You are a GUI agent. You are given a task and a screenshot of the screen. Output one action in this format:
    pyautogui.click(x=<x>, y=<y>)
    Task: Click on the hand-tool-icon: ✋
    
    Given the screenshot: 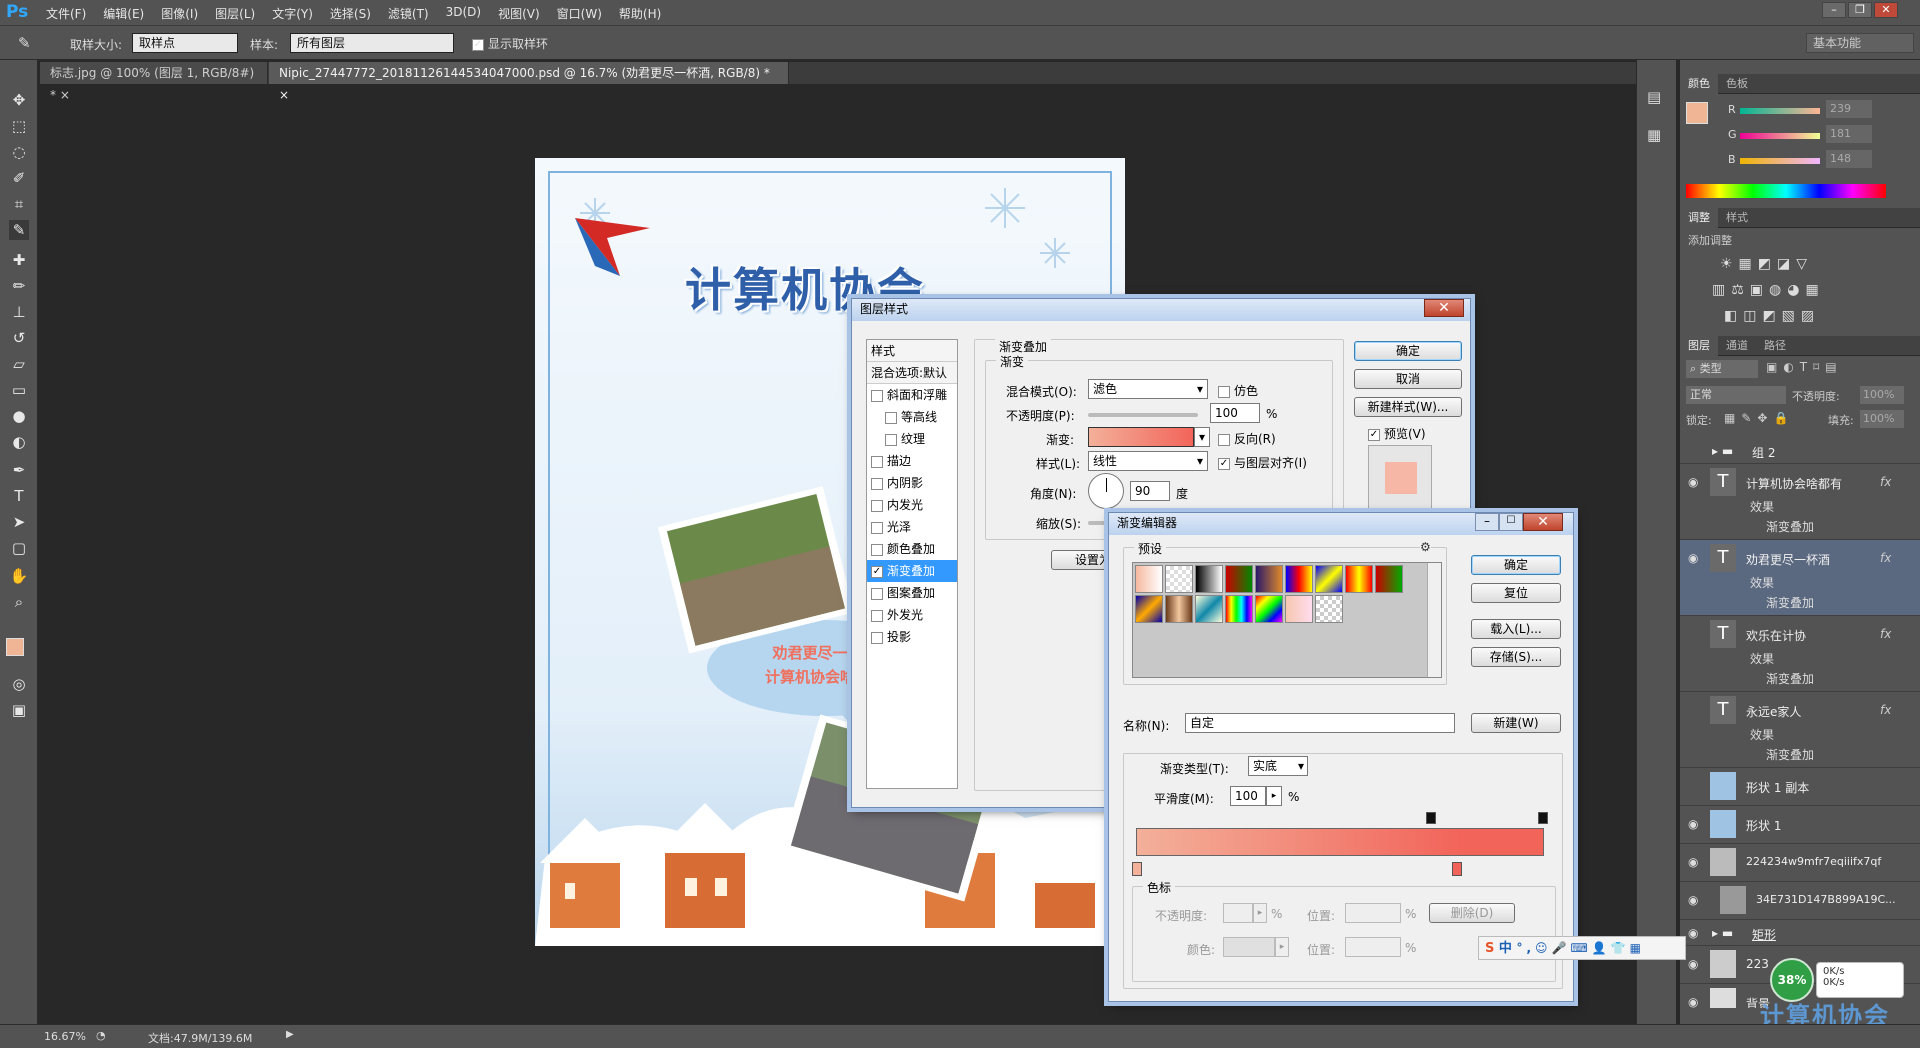 What is the action you would take?
    pyautogui.click(x=19, y=576)
    